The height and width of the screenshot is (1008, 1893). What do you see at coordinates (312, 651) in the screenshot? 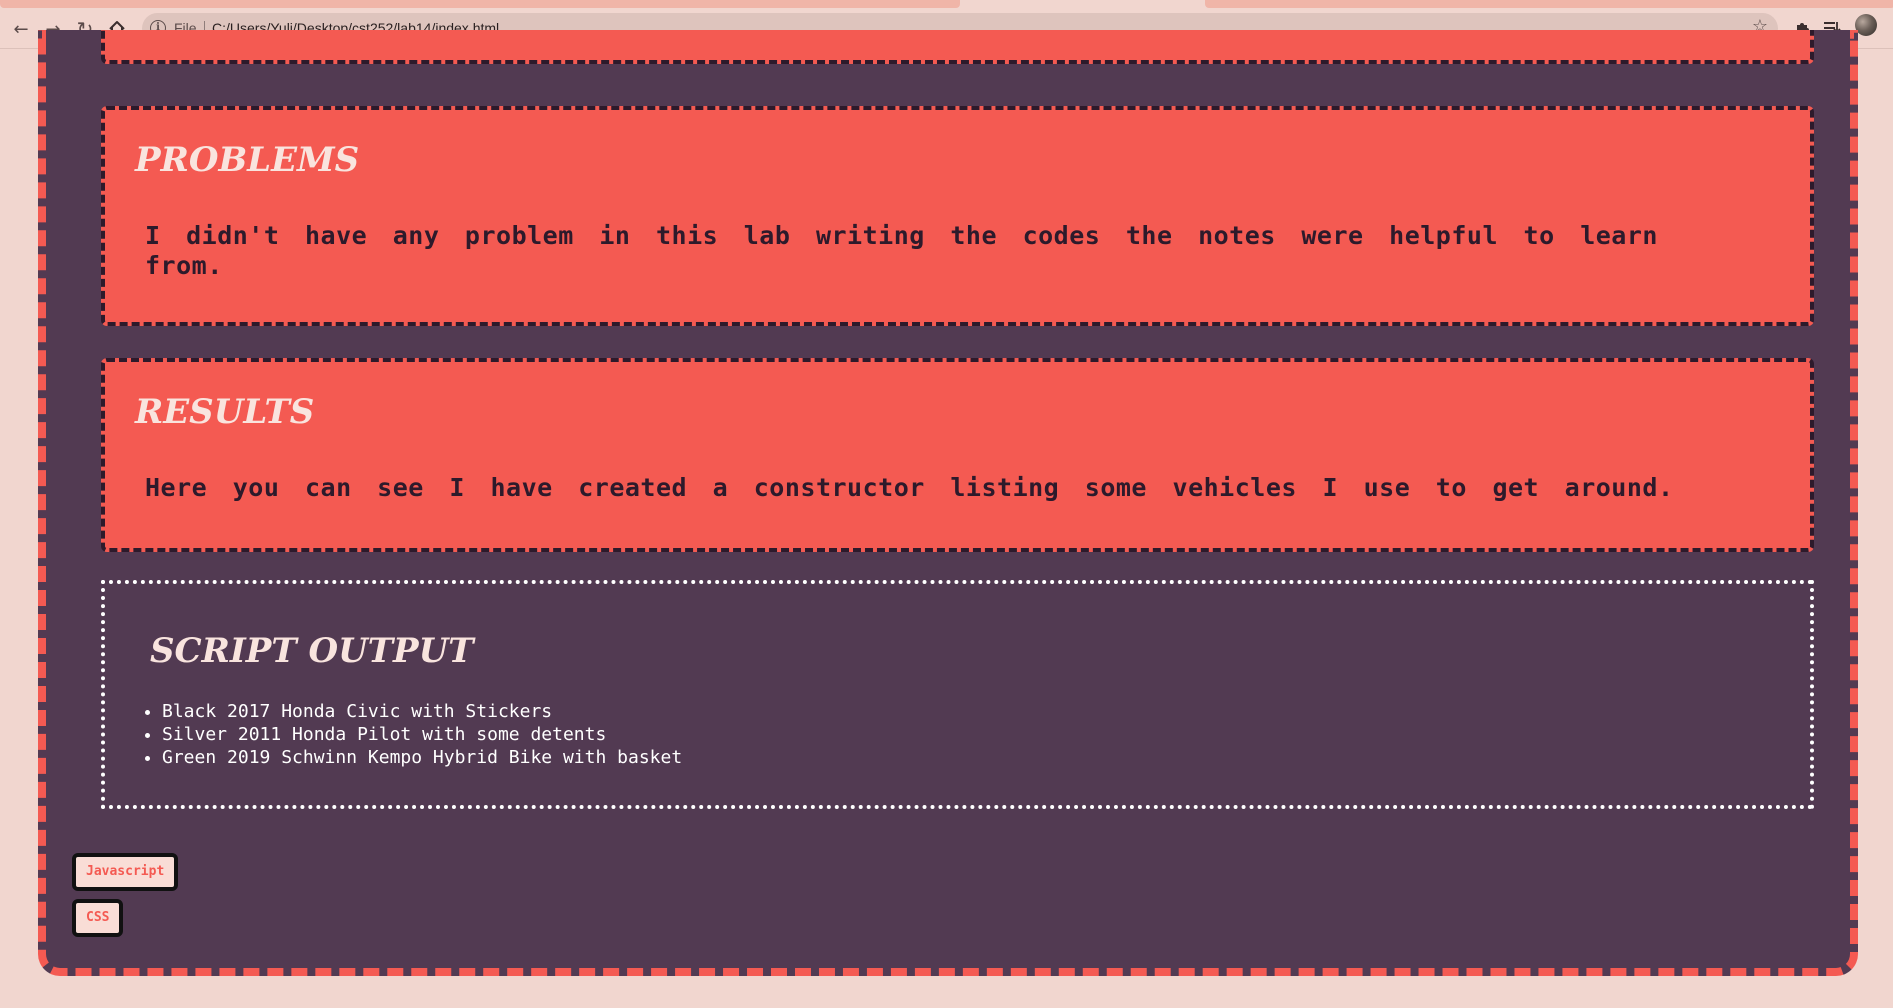
I see `section-heading: SCRIPT OUTPUT` at bounding box center [312, 651].